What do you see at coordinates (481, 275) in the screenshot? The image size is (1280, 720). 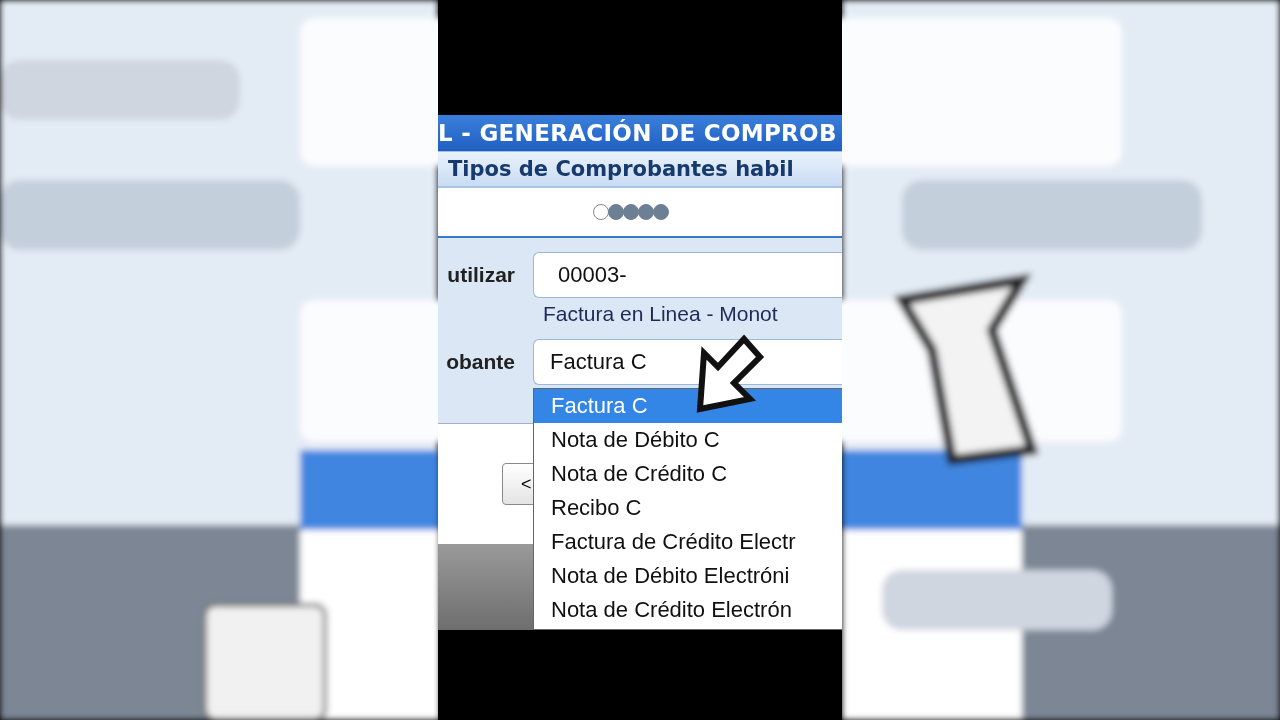 I see `field-label: utilizar` at bounding box center [481, 275].